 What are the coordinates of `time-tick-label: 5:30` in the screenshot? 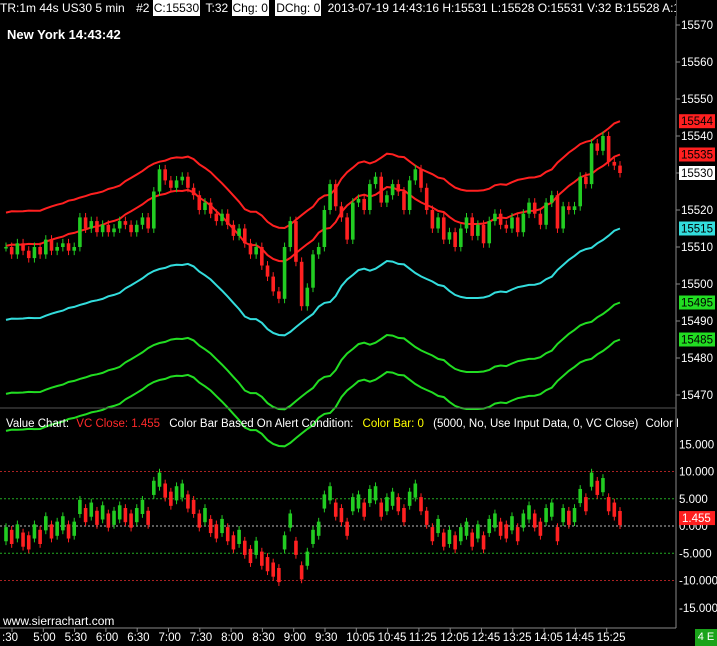 It's located at (76, 638).